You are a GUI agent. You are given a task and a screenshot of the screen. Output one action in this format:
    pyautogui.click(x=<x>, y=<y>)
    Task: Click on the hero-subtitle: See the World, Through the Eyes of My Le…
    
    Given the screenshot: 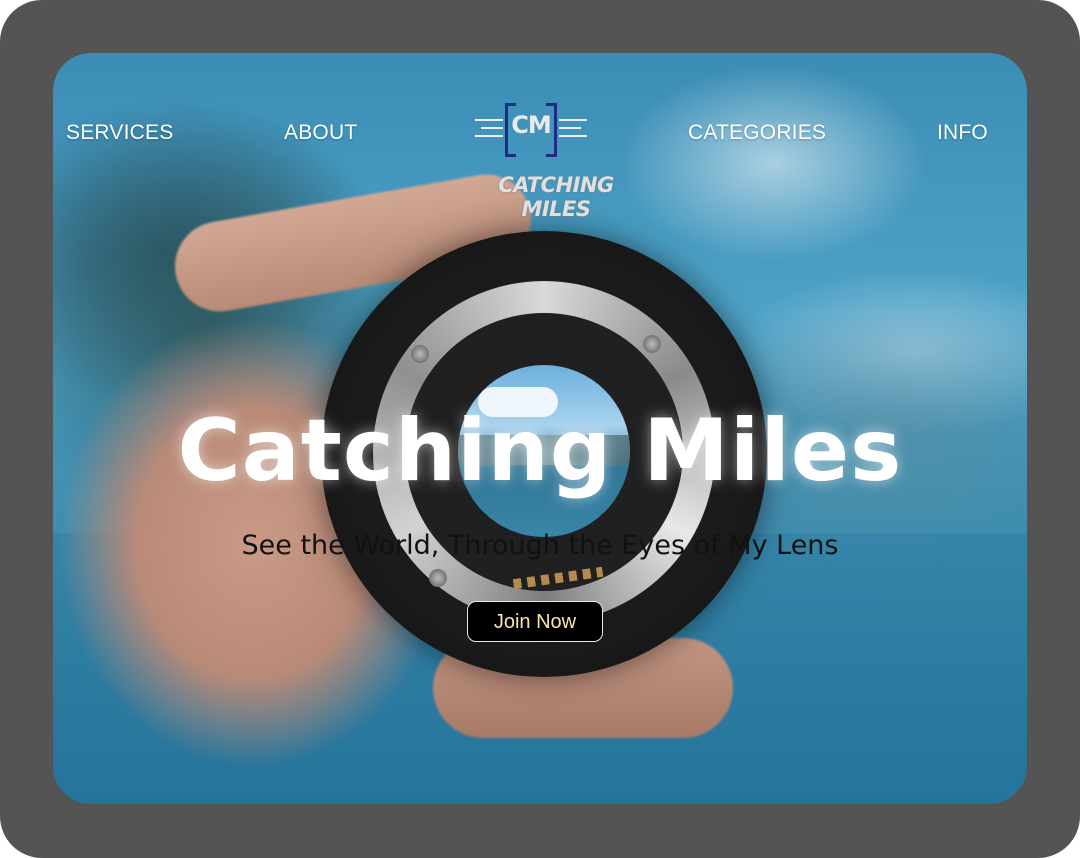 What is the action you would take?
    pyautogui.click(x=540, y=545)
    